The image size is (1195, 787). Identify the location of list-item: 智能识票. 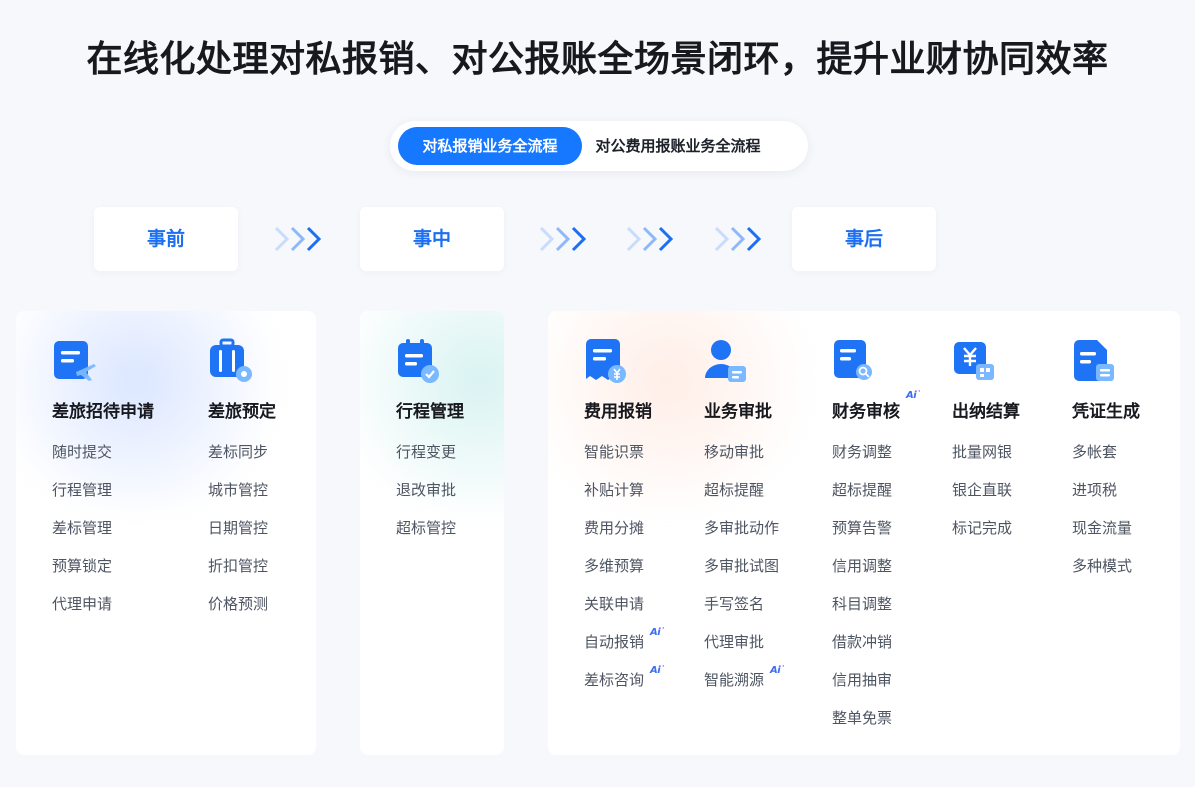
(614, 460).